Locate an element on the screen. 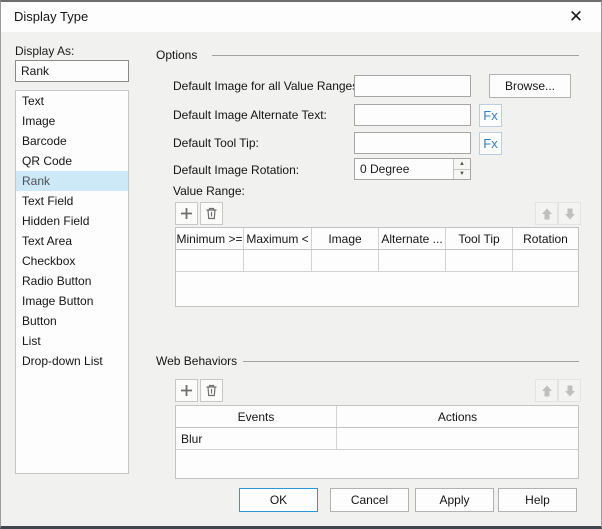  list-item-rank: Rank is located at coordinates (72, 181).